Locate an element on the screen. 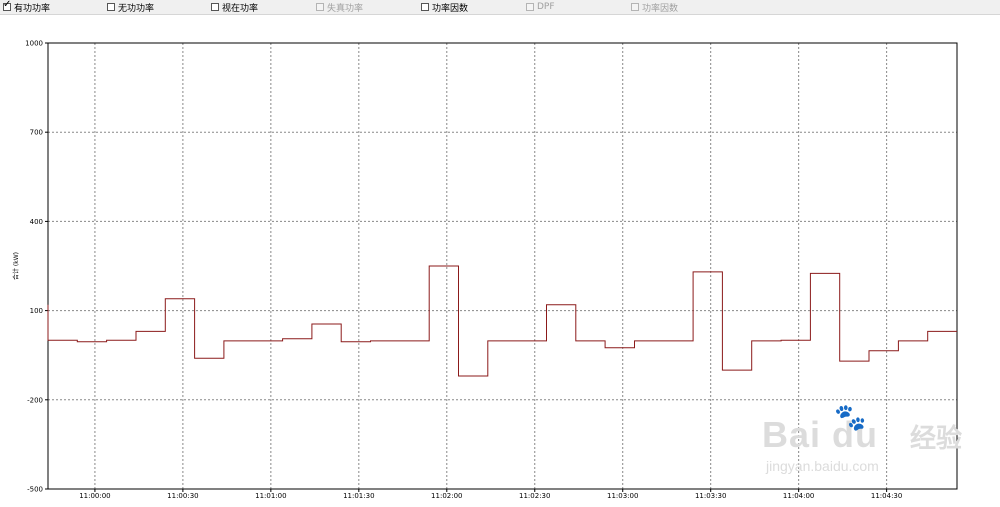 The image size is (1000, 507). x-tick-label: 11:04:30 is located at coordinates (886, 496).